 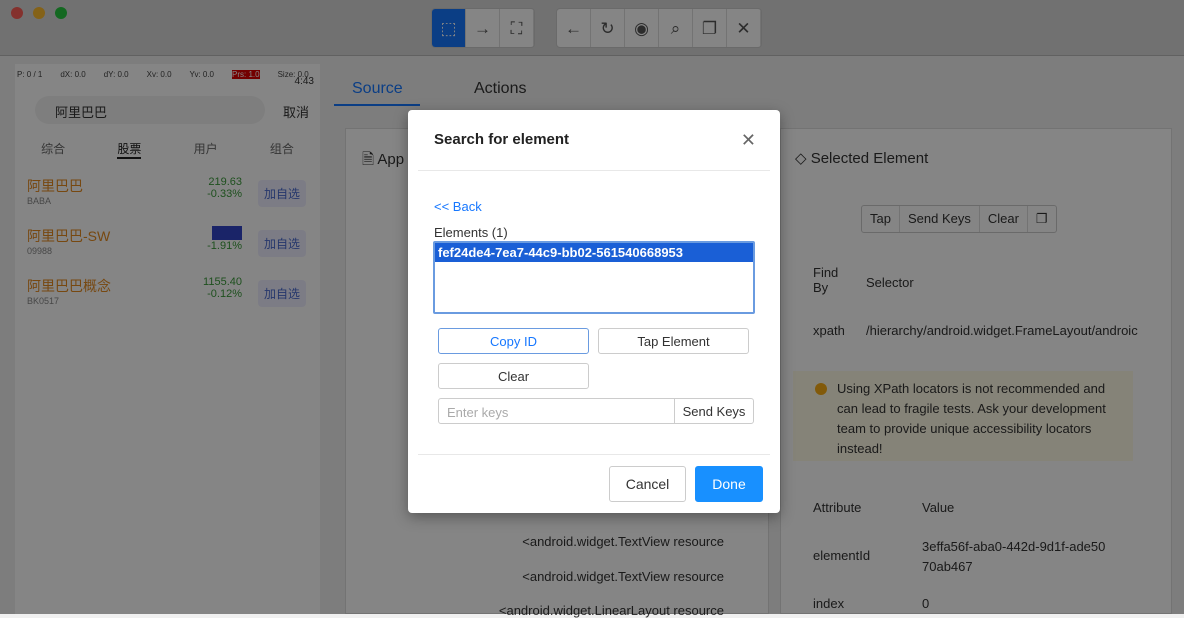 I want to click on modal-title: Search for element, so click(x=502, y=139).